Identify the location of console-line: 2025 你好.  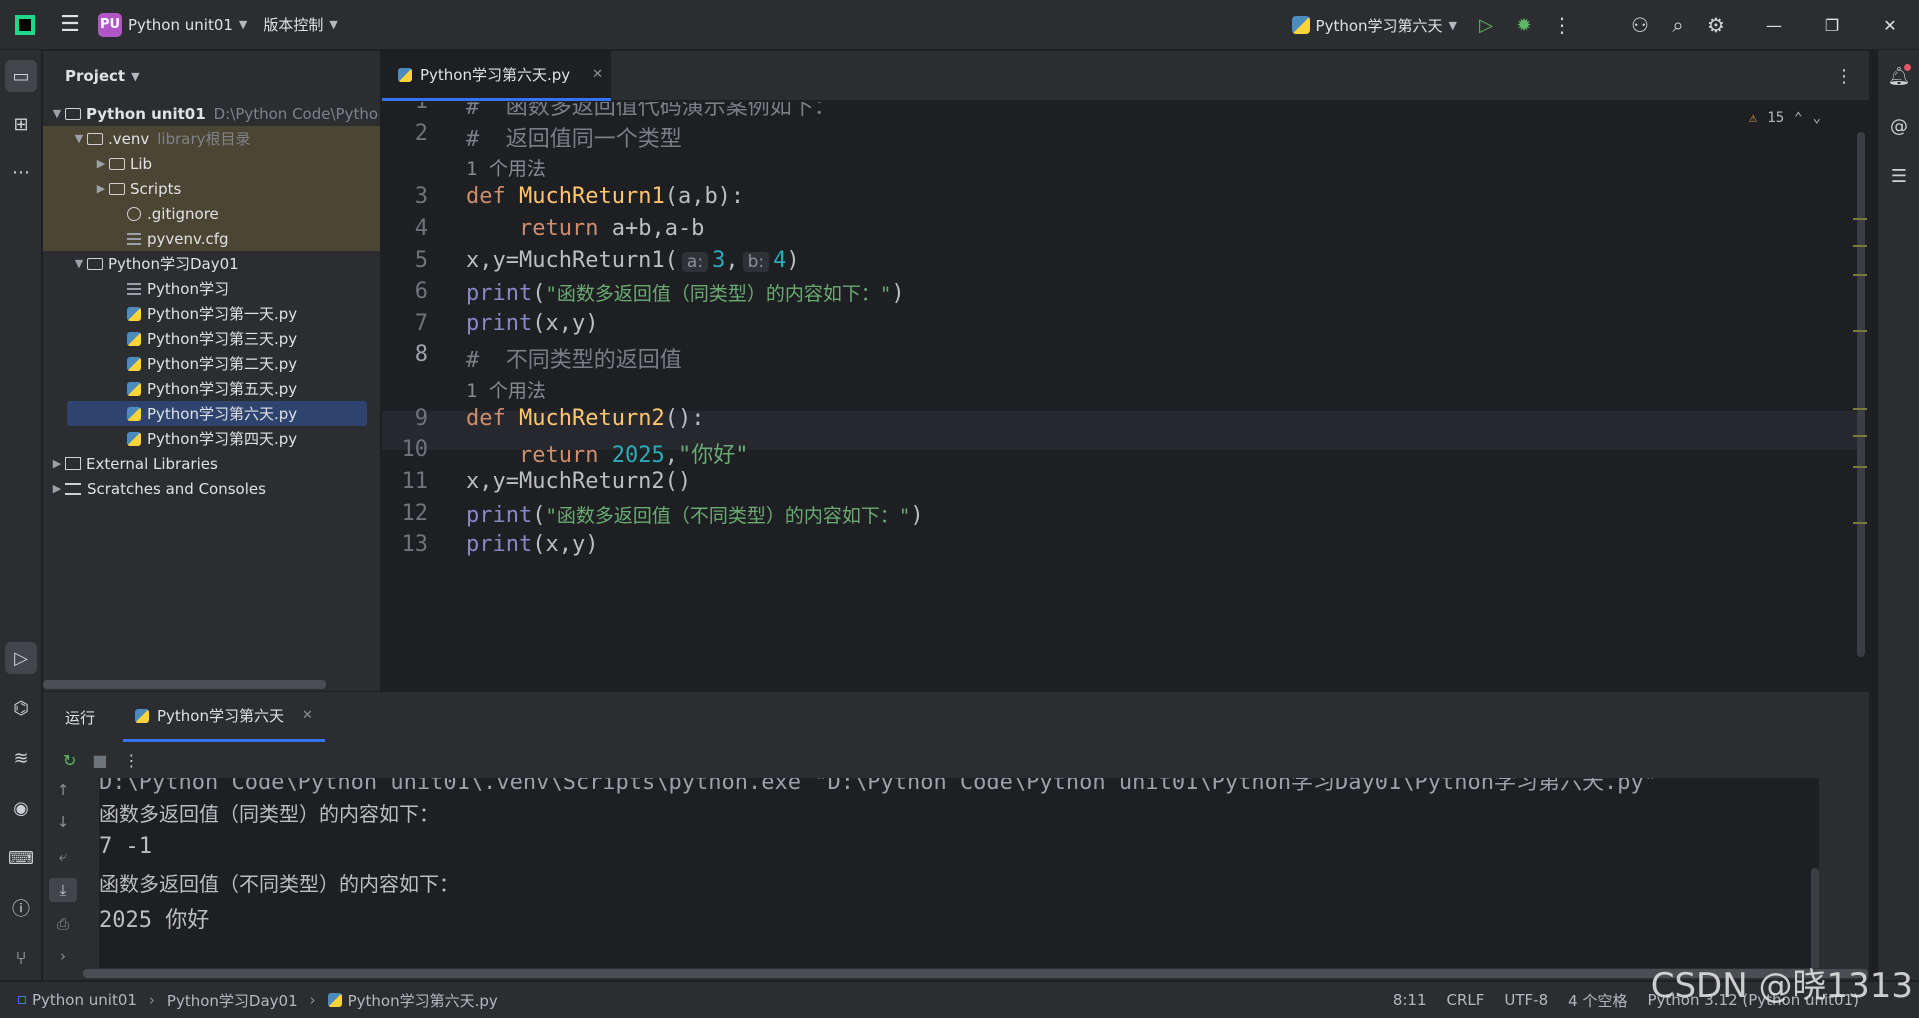
(154, 920).